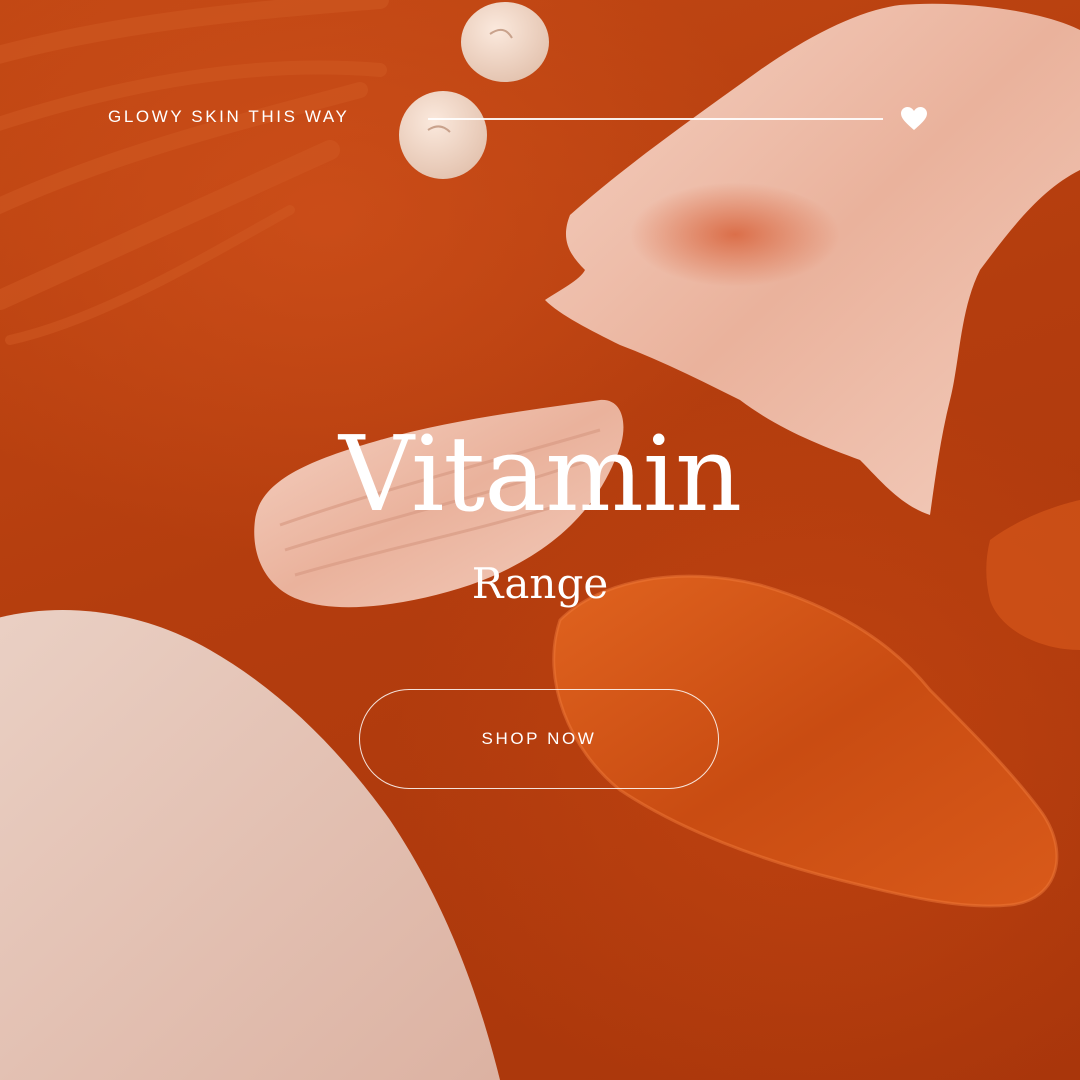 Image resolution: width=1080 pixels, height=1080 pixels. I want to click on shop-now-button: SHOP NOW, so click(539, 739).